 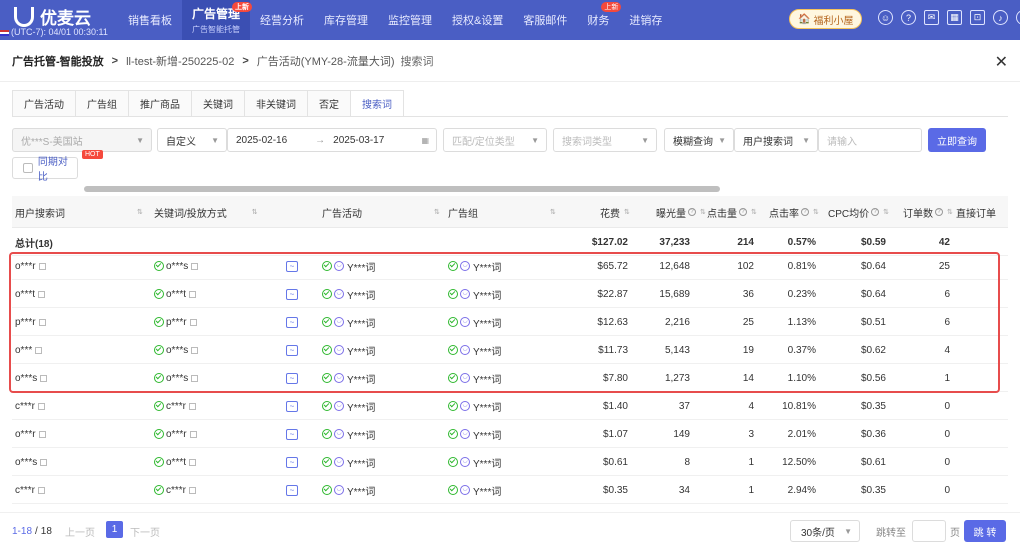 I want to click on page-size-select: 30条/页 ▼, so click(x=825, y=531).